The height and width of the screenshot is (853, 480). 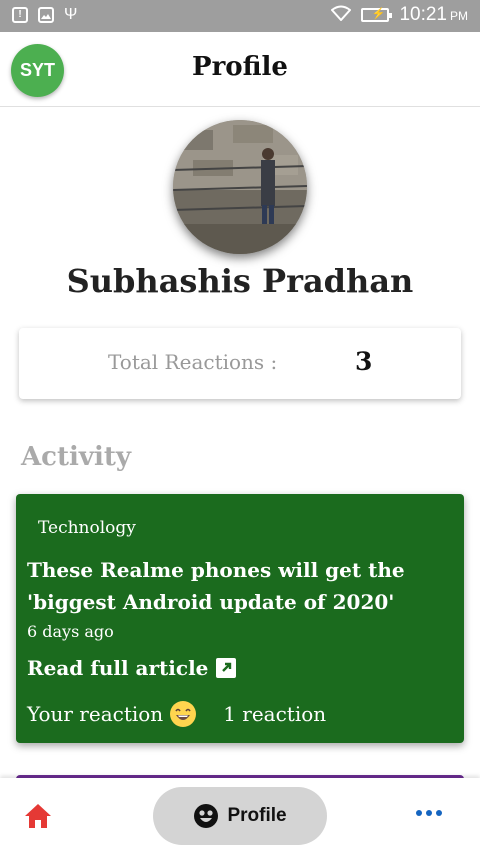 I want to click on home-icon, so click(x=38, y=816).